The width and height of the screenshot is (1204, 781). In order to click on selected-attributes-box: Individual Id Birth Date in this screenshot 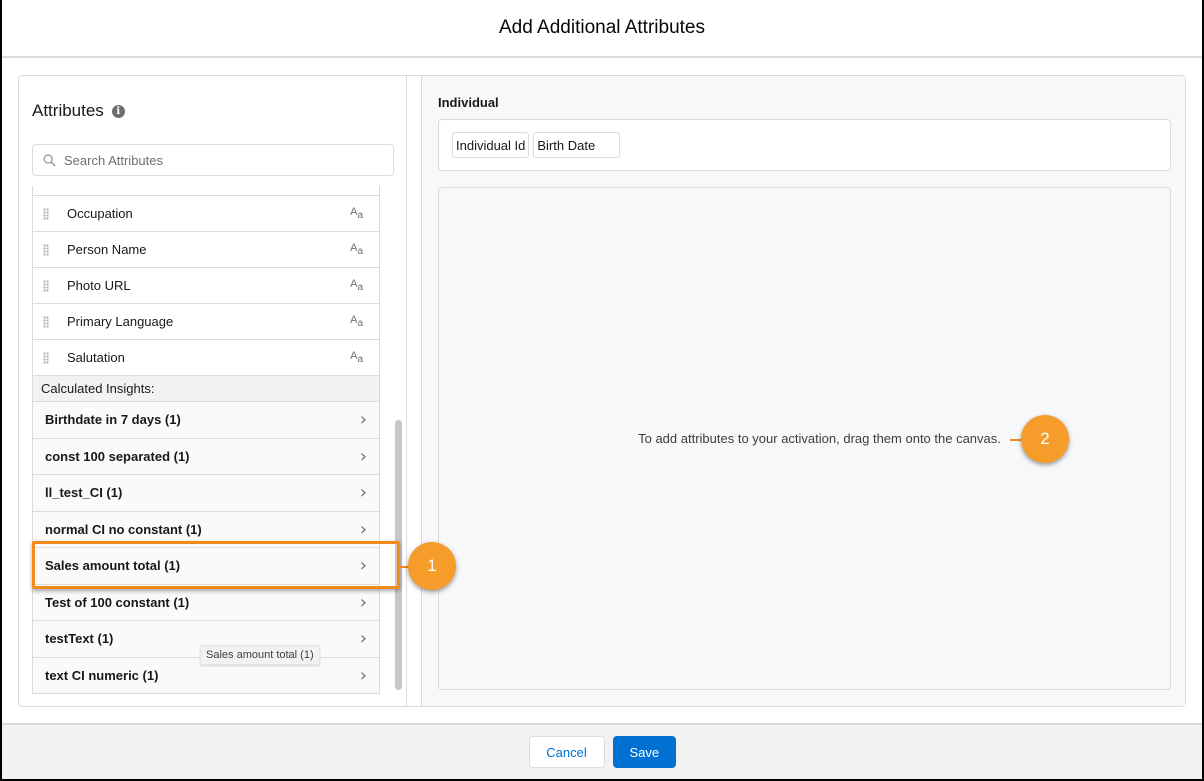, I will do `click(804, 145)`.